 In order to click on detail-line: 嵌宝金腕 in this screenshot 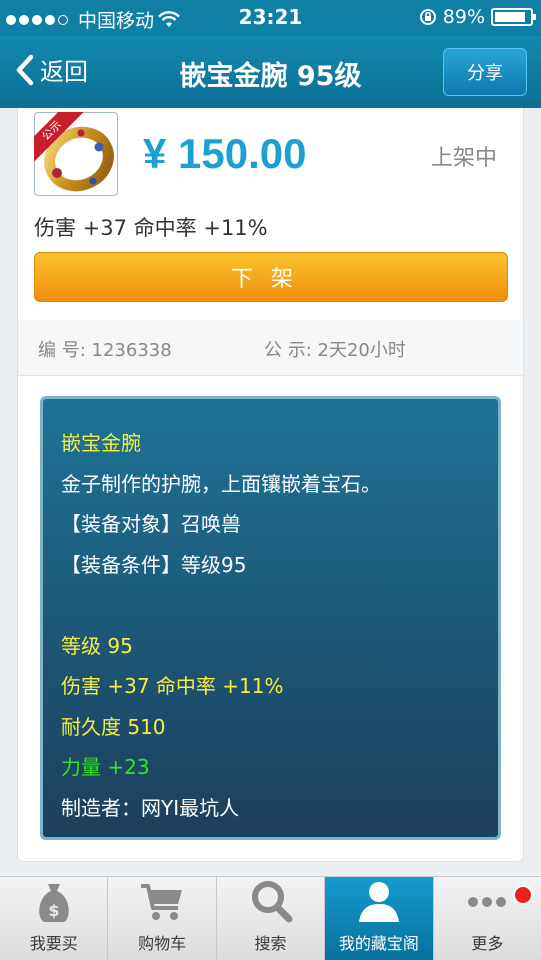, I will do `click(101, 443)`.